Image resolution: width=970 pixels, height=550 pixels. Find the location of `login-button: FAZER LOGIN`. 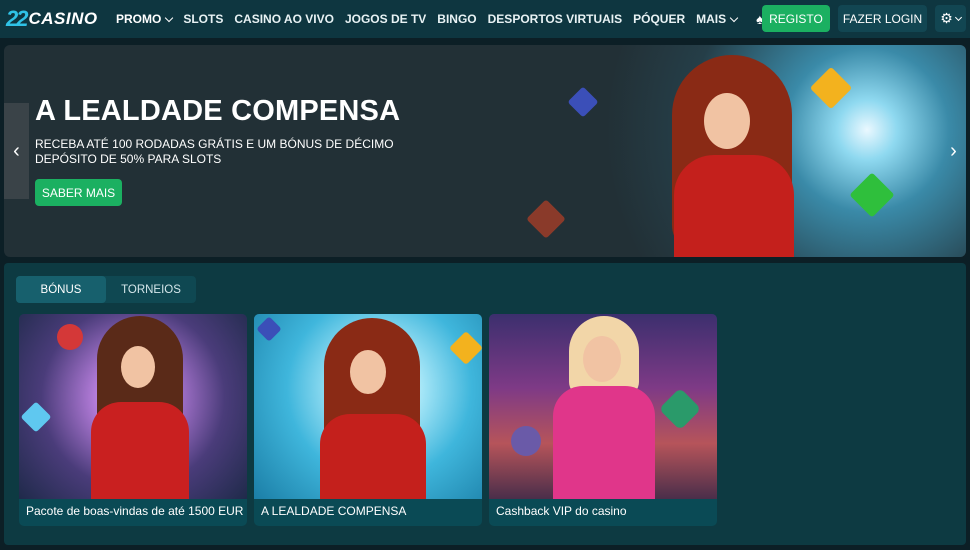

login-button: FAZER LOGIN is located at coordinates (882, 18).